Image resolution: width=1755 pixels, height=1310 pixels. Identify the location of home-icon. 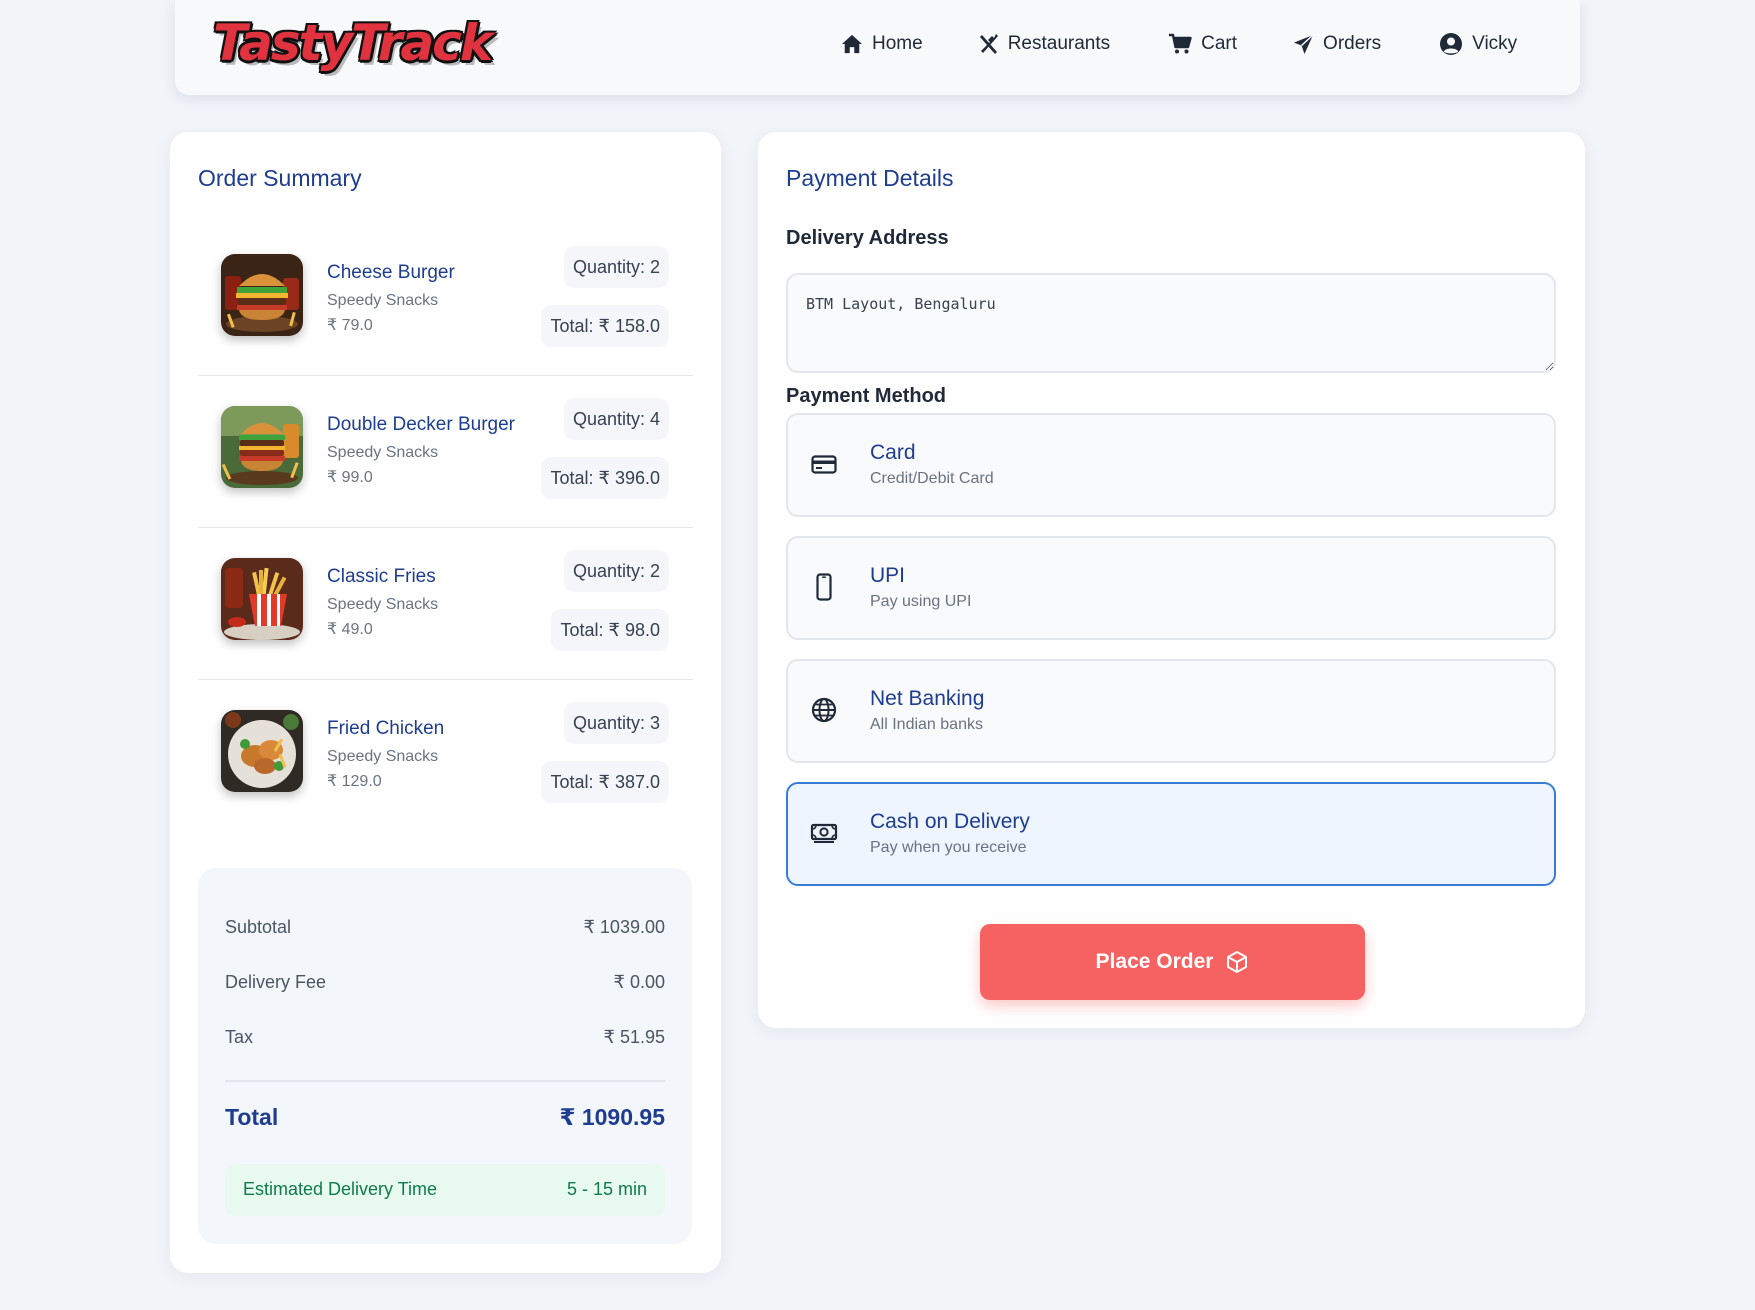
(852, 44).